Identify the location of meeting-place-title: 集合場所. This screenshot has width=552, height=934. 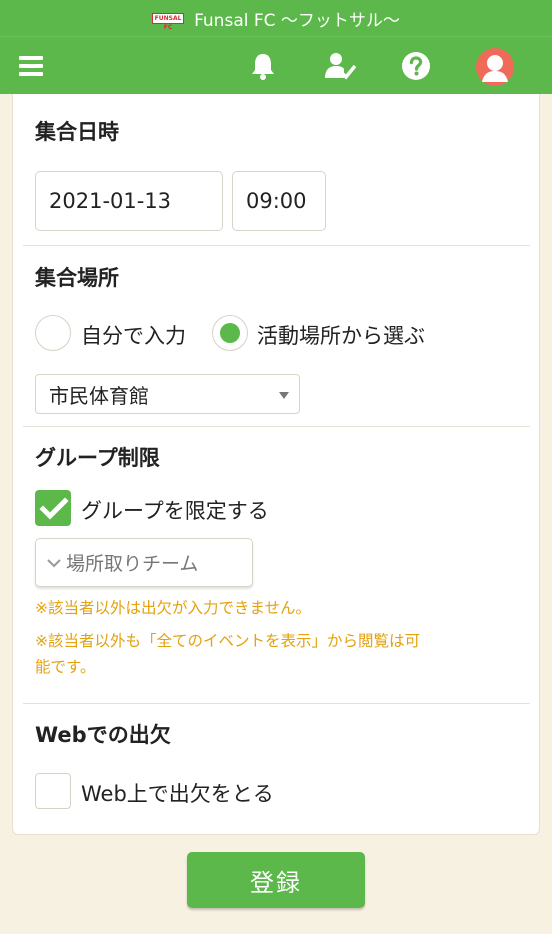
(77, 278).